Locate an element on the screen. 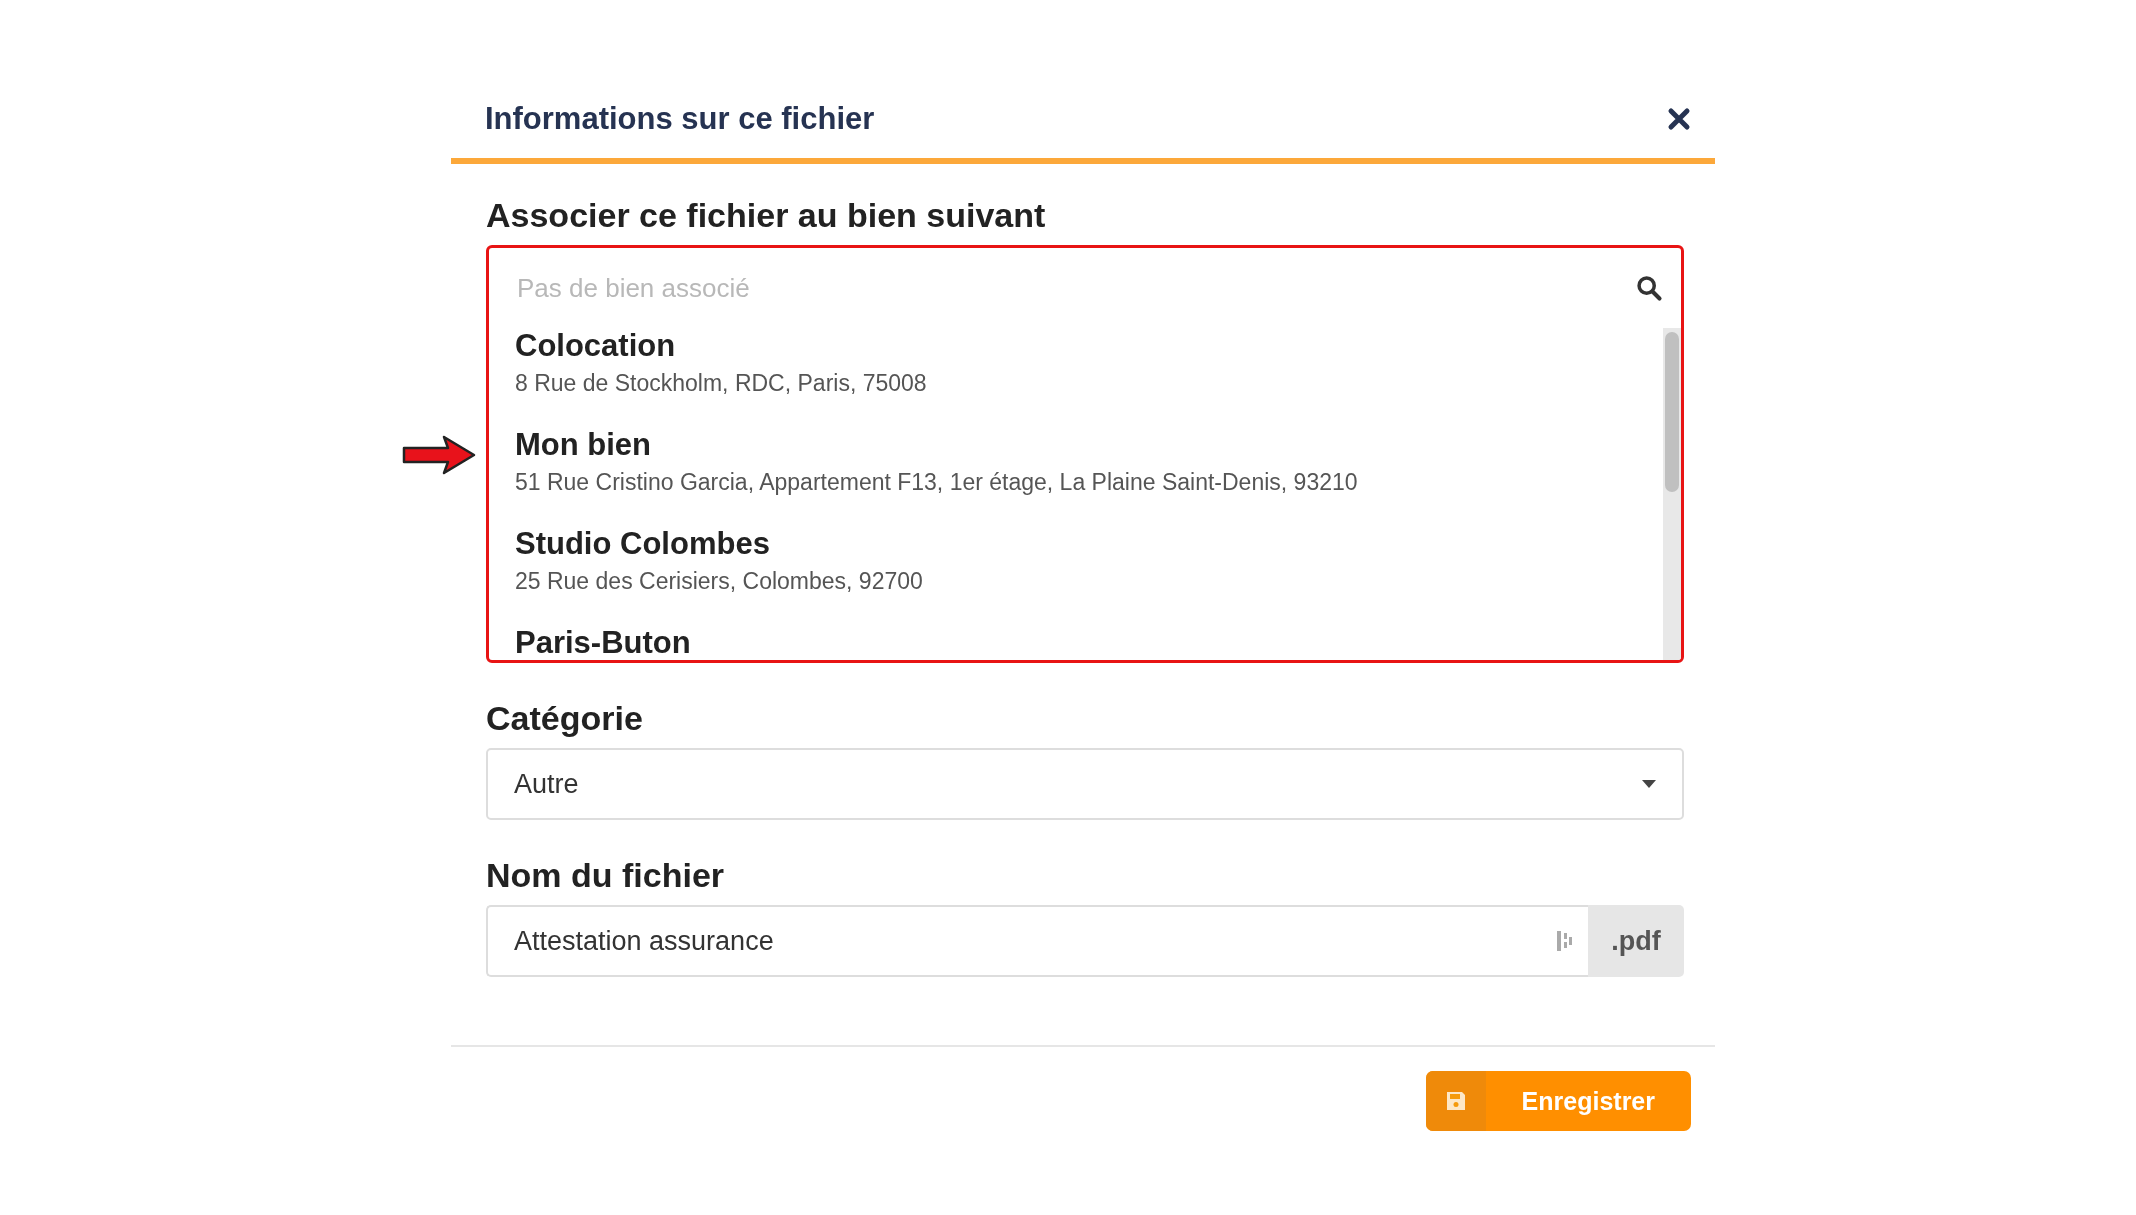  field-label: Catégorie is located at coordinates (565, 718).